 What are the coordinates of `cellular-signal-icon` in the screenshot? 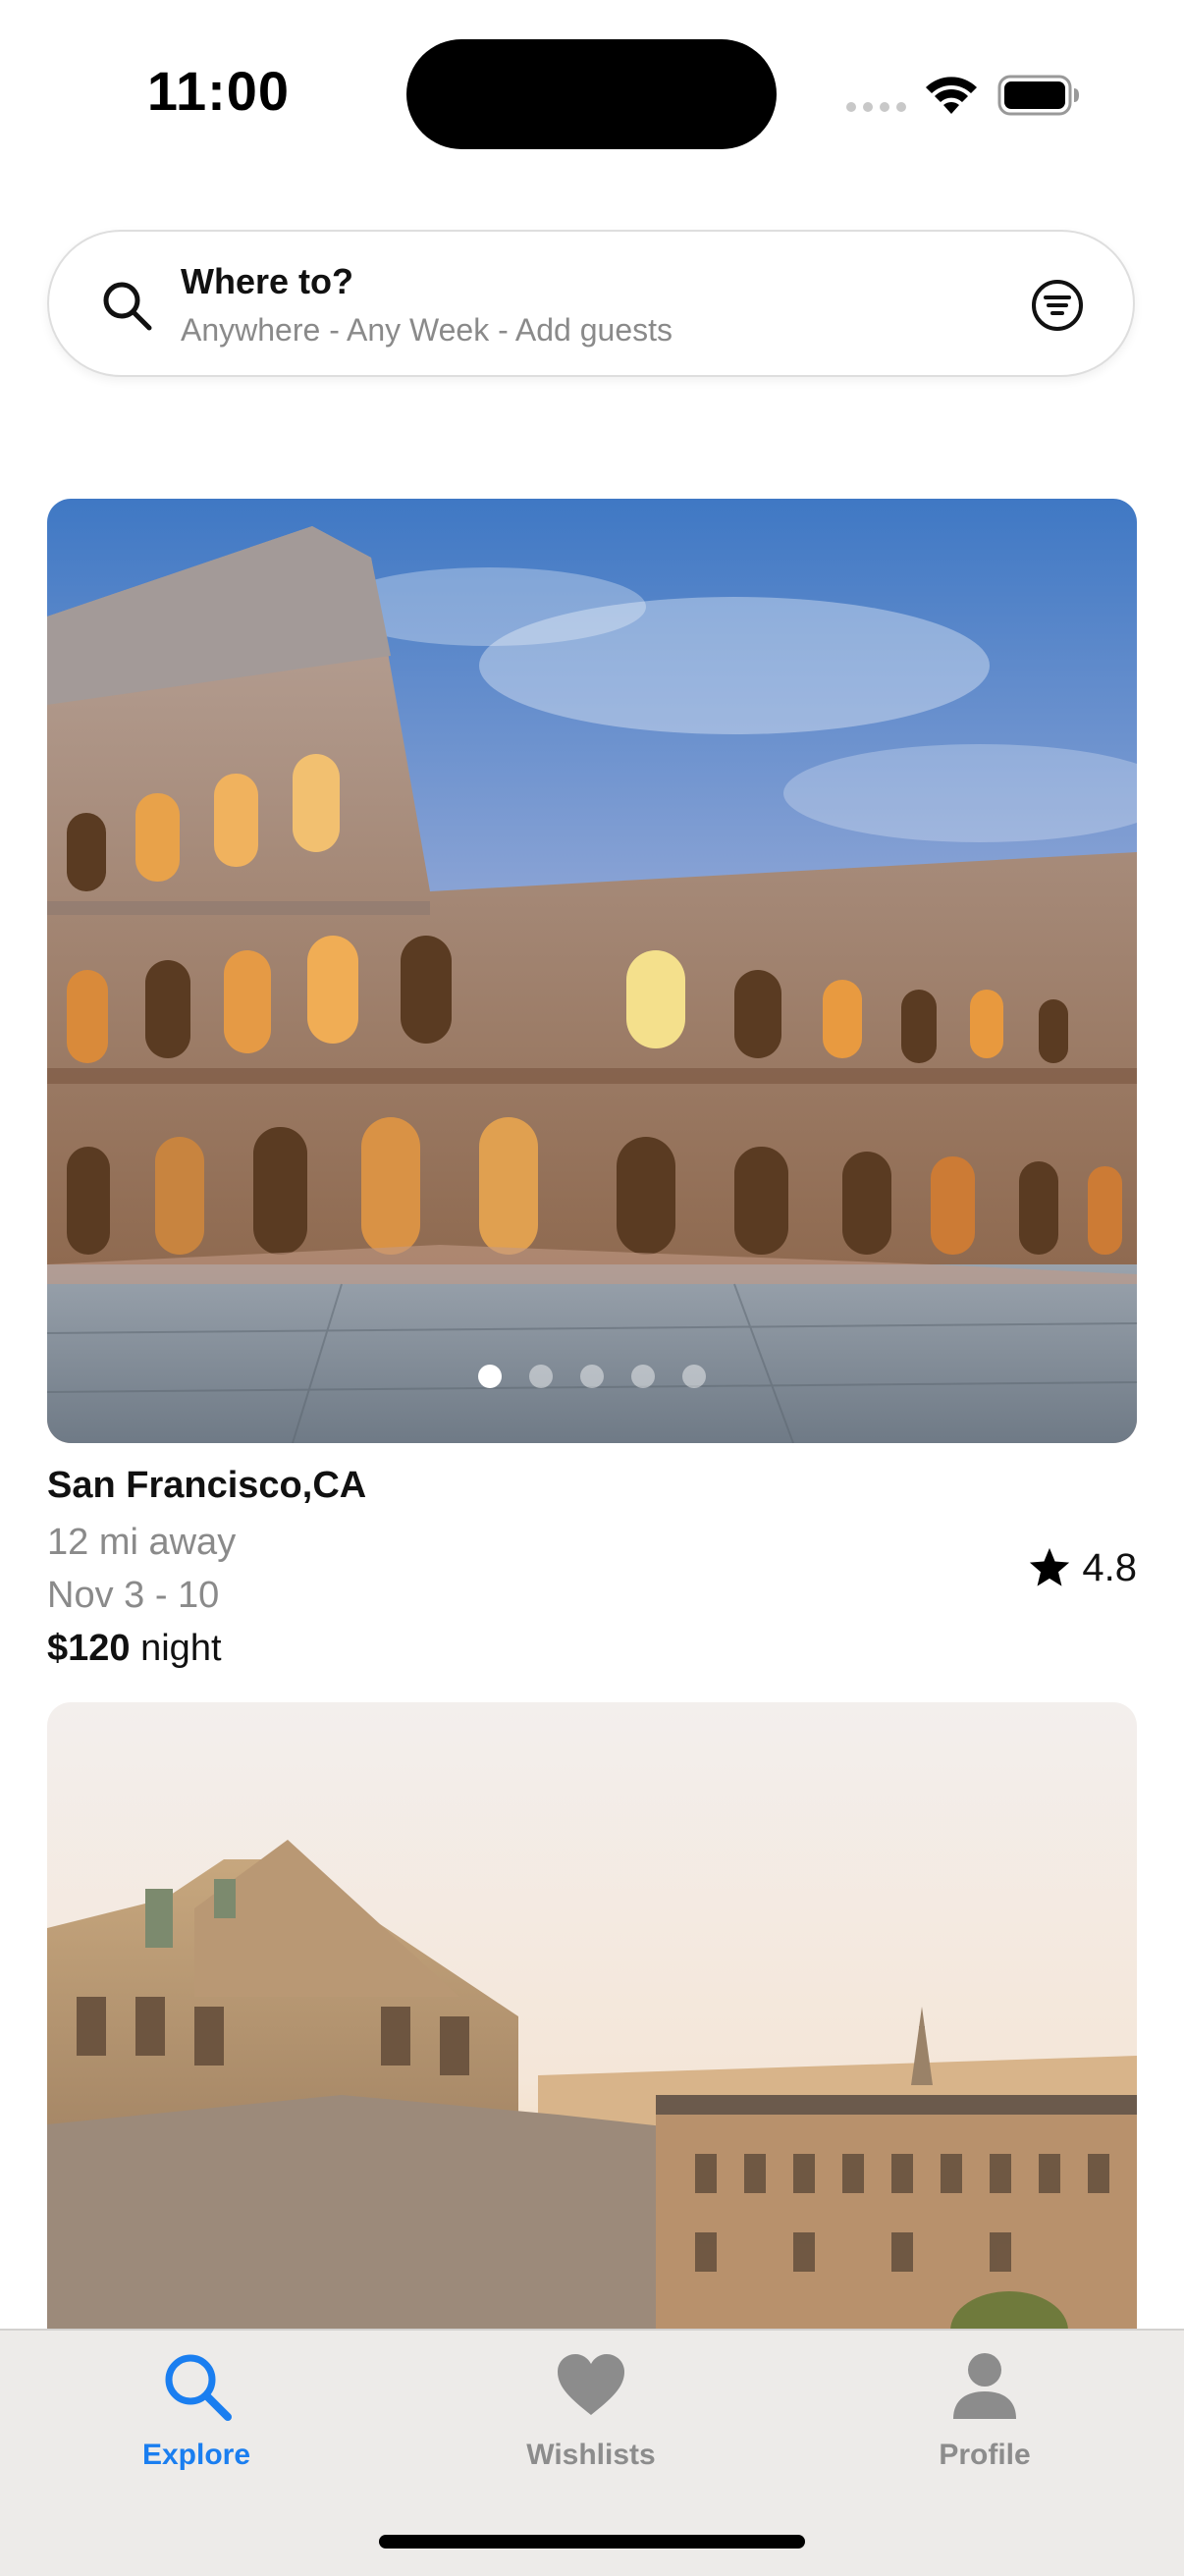 It's located at (876, 107).